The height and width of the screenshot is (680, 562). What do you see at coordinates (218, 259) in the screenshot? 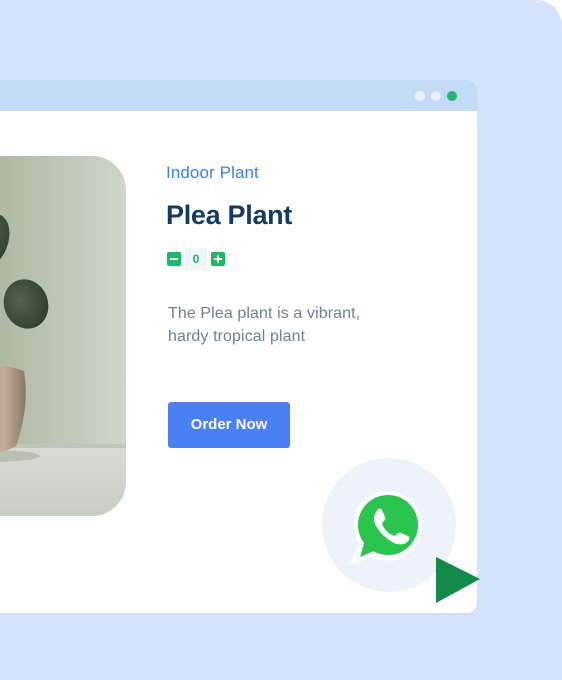
I see `increment-button` at bounding box center [218, 259].